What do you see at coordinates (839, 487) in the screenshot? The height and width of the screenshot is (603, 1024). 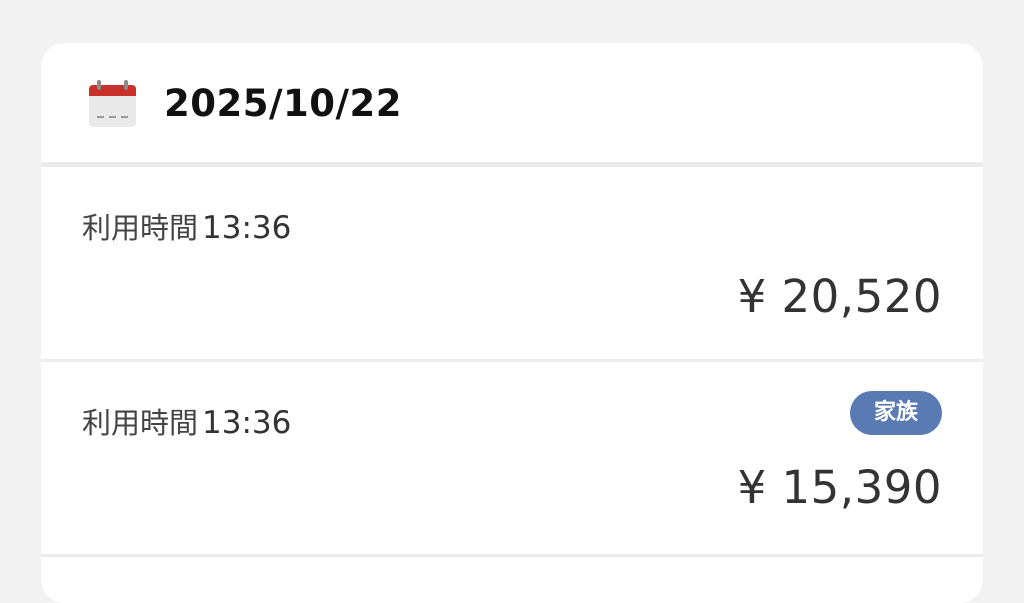 I see `transaction-amount: ¥ 15,390` at bounding box center [839, 487].